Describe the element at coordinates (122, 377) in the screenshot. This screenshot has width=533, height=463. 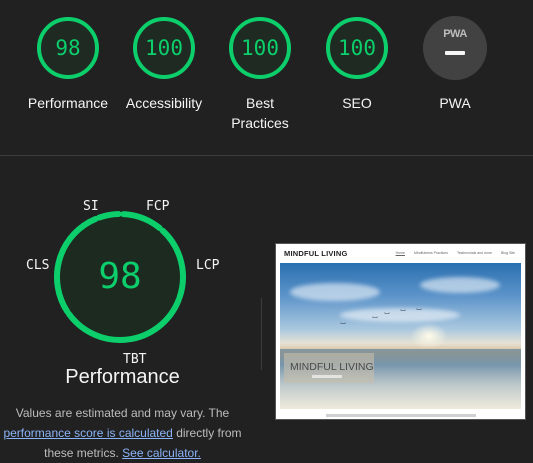
I see `performance-title: Performance` at that location.